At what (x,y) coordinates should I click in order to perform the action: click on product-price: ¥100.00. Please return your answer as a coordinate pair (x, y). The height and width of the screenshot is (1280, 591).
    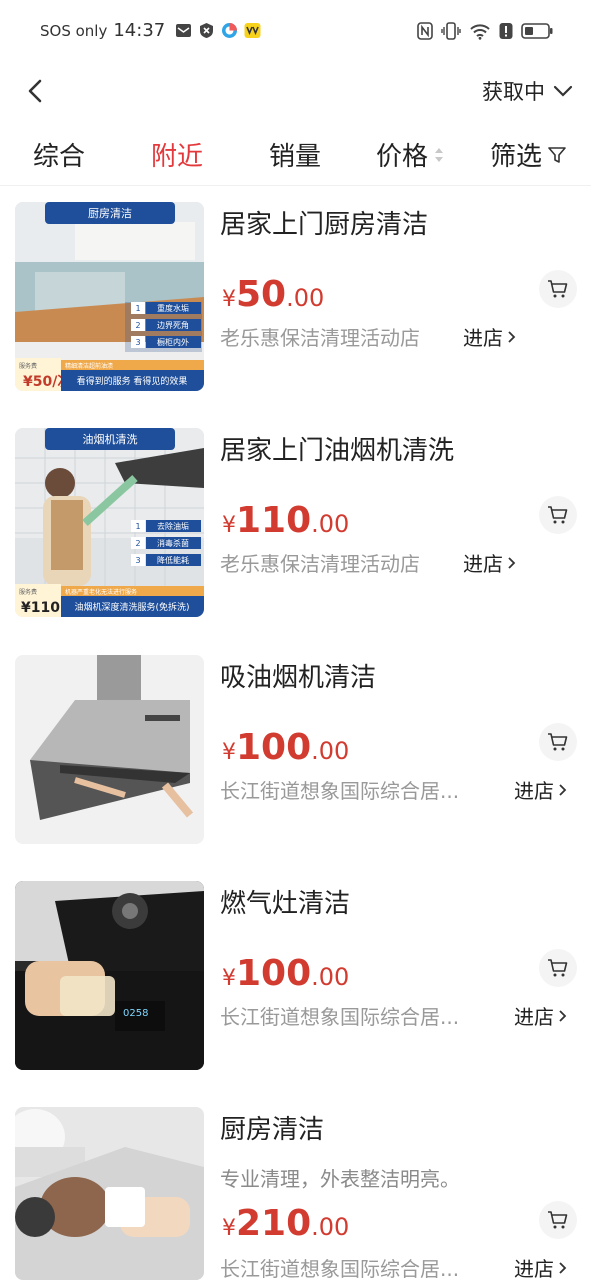
    Looking at the image, I should click on (286, 747).